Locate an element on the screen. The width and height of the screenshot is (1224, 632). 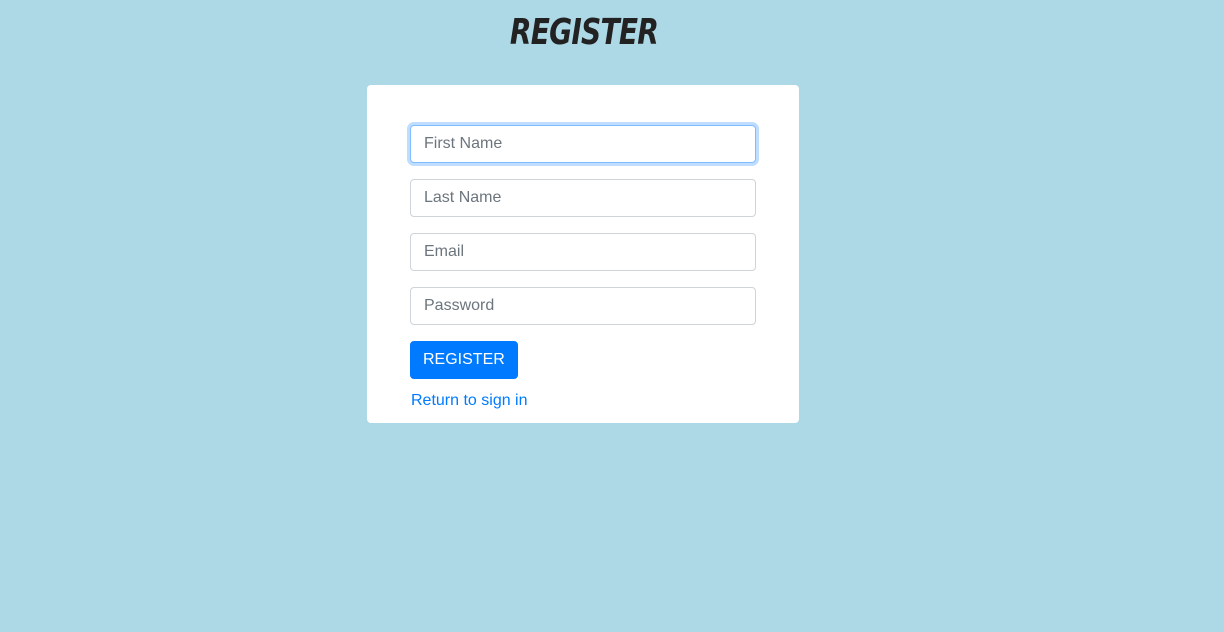
register-button: REGISTER is located at coordinates (464, 360).